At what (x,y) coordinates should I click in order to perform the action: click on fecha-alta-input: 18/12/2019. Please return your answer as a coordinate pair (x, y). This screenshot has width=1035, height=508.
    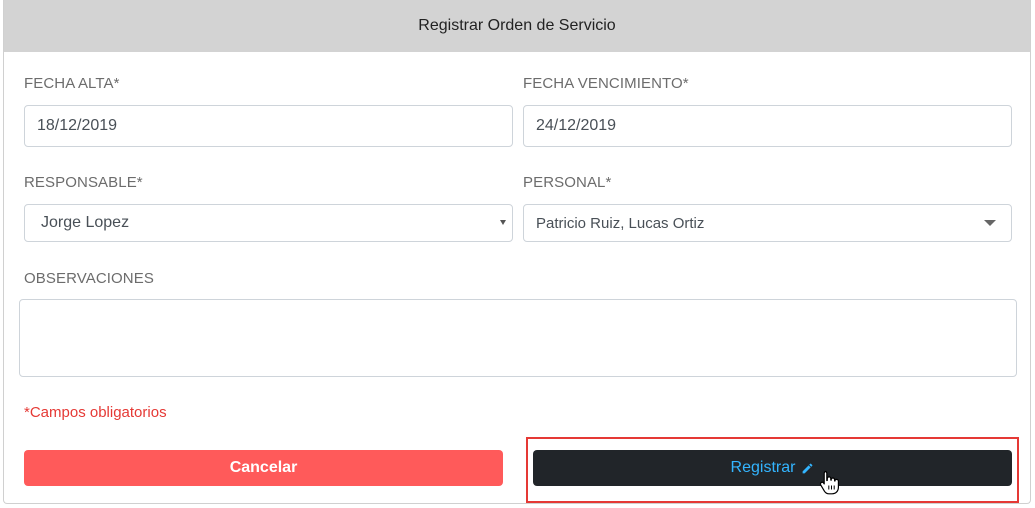
    Looking at the image, I should click on (268, 126).